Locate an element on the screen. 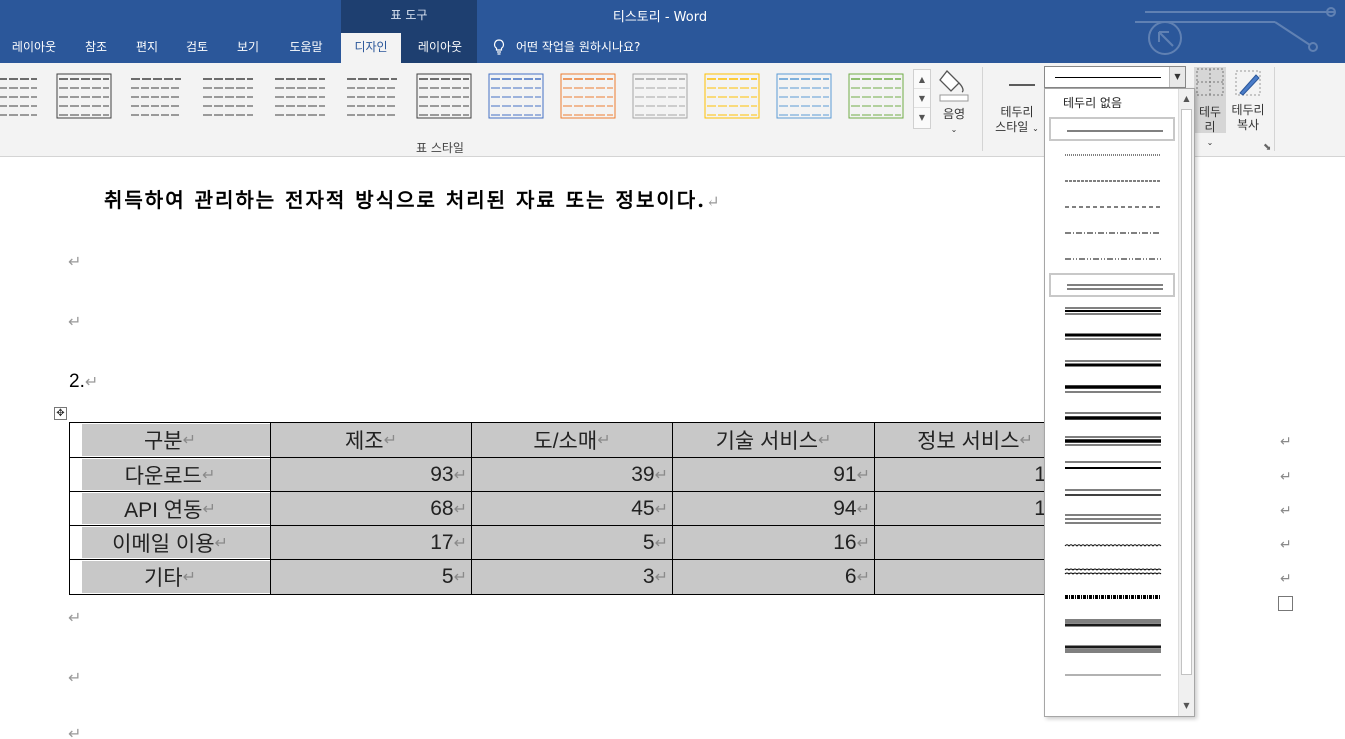  table-cell-label: 기타 ↵ is located at coordinates (170, 577).